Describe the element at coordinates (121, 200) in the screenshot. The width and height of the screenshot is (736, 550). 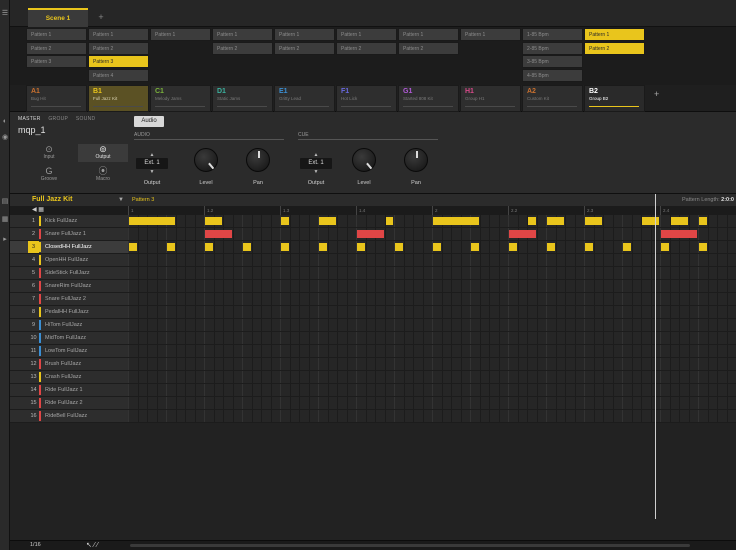
I see `chevron-down-icon: ▼` at that location.